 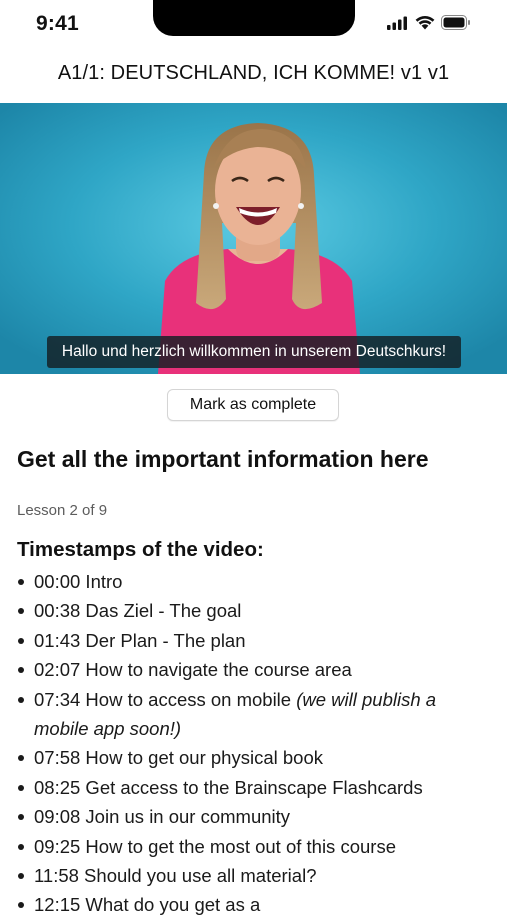 I want to click on timestamp-item: 07:58 How to get our physical book, so click(x=252, y=757).